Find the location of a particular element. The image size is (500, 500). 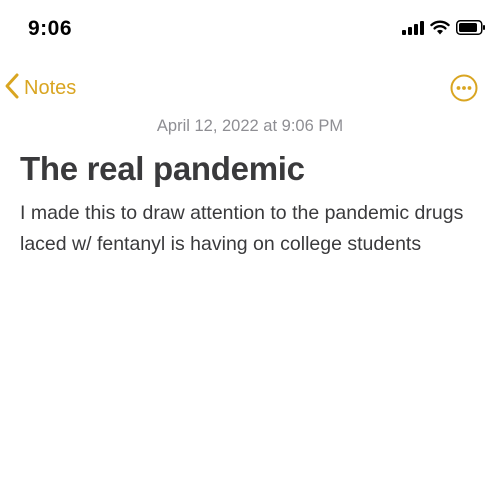

status-icons is located at coordinates (444, 30).